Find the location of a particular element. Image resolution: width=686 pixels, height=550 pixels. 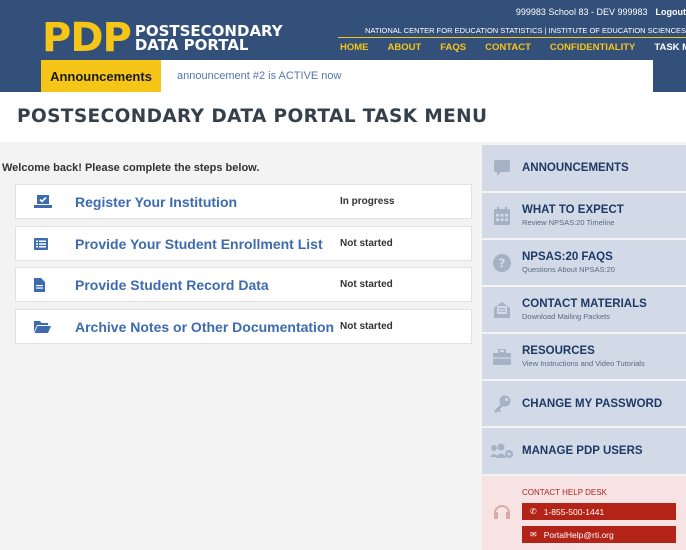

nav-faqs: FAQS is located at coordinates (453, 47).